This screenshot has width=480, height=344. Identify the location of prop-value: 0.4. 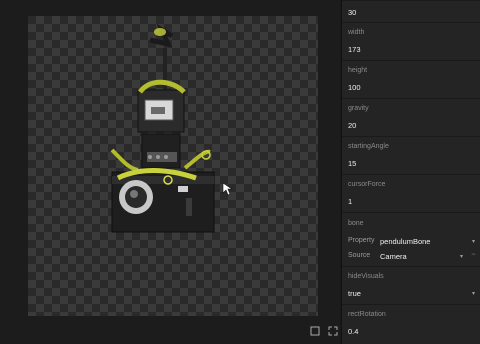
(353, 331).